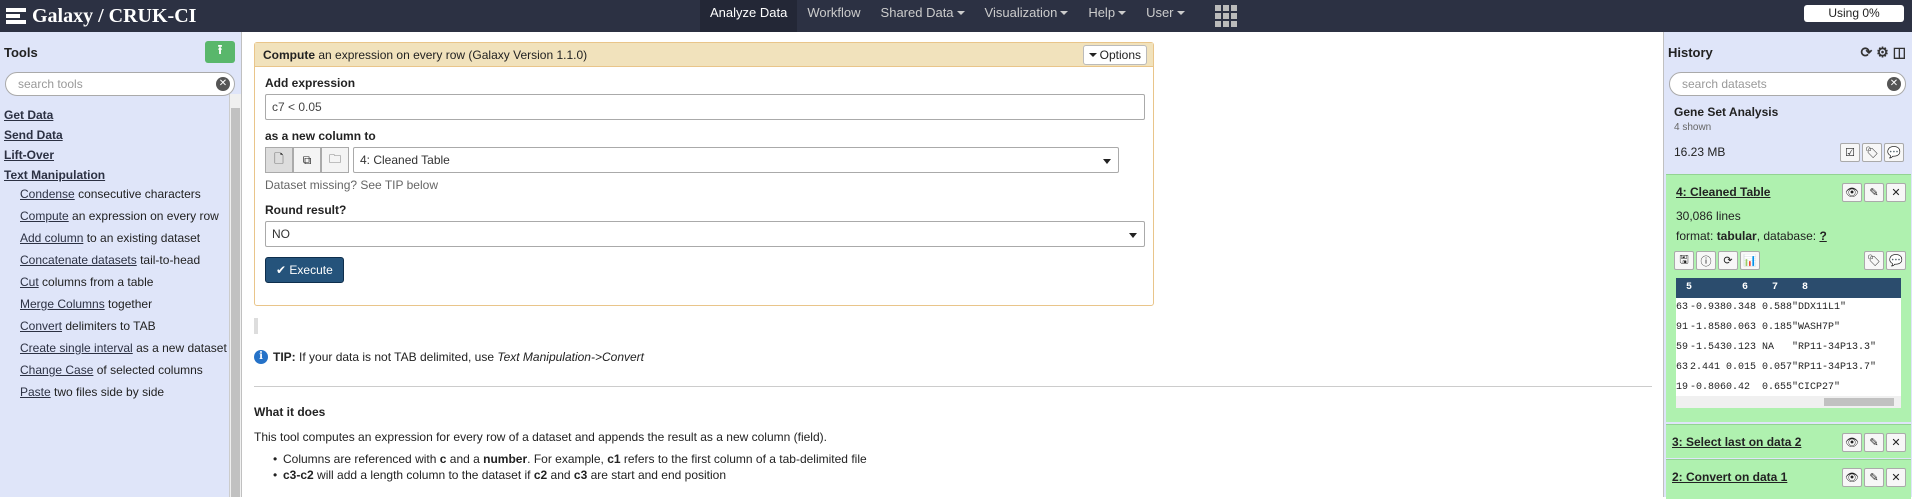 The height and width of the screenshot is (499, 1912). Describe the element at coordinates (960, 13) in the screenshot. I see `caret-down-icon` at that location.